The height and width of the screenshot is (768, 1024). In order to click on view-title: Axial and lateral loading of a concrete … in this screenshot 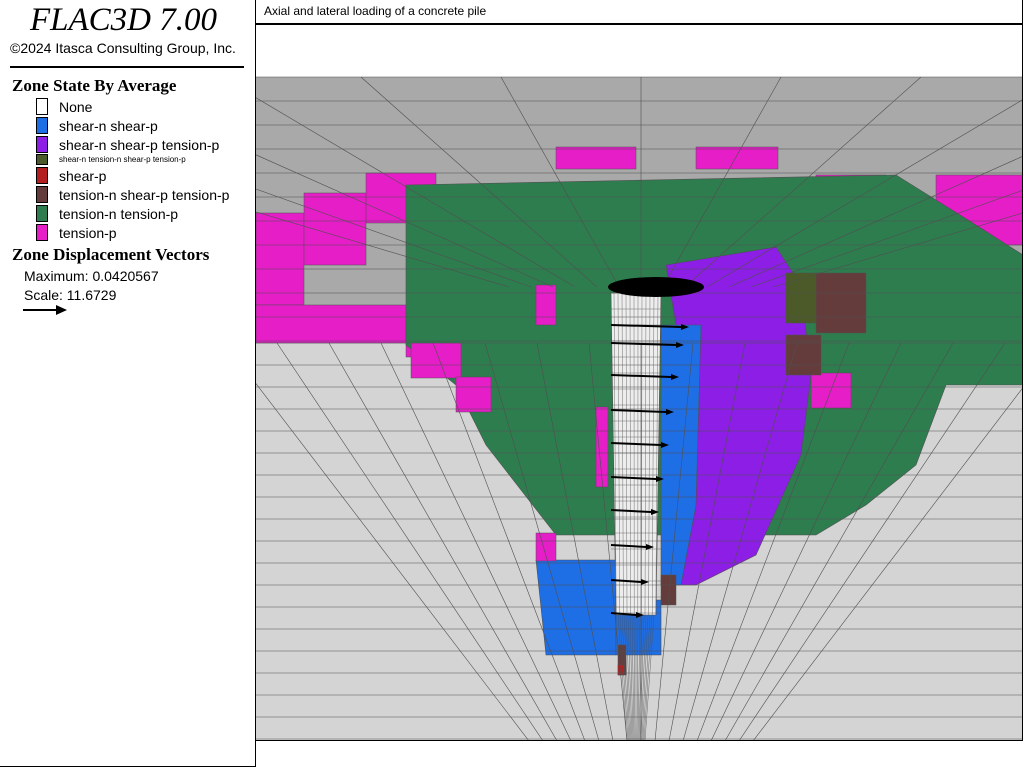, I will do `click(375, 11)`.